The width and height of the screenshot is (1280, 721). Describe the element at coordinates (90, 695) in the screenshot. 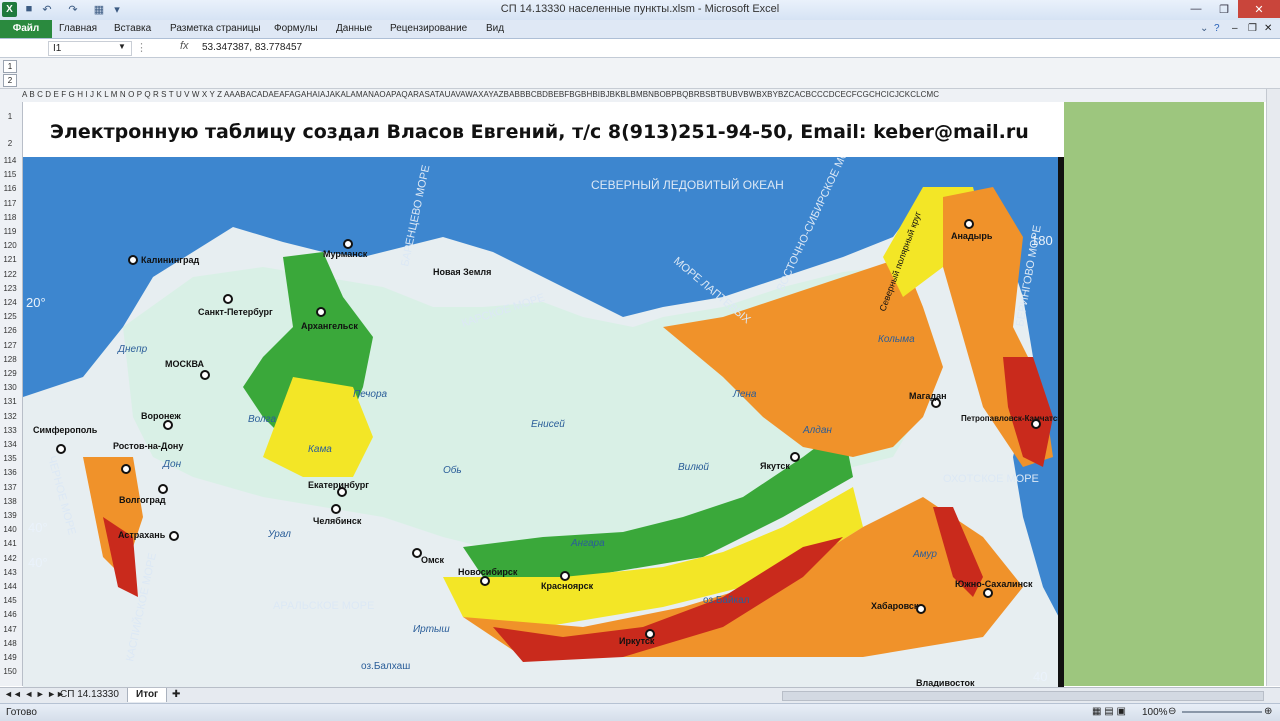

I see `sheet-tab-sp: СП 14.13330` at that location.